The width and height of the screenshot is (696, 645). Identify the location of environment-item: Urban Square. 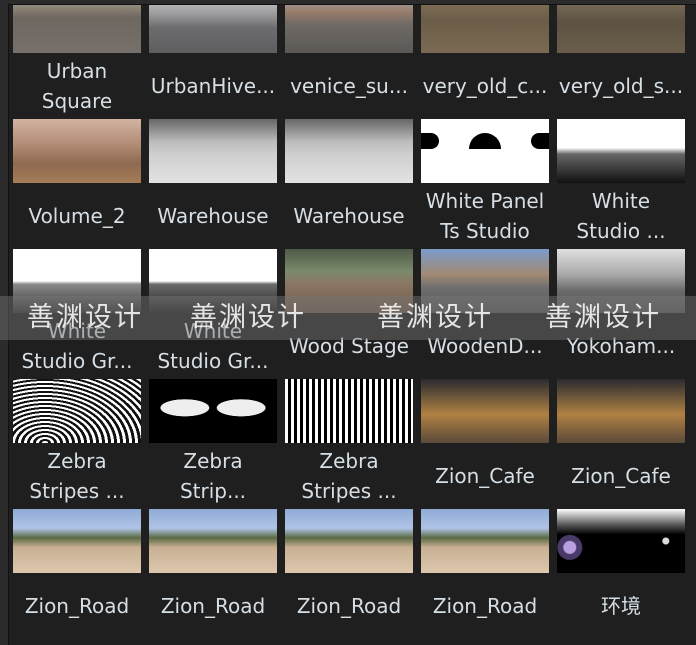
(77, 62).